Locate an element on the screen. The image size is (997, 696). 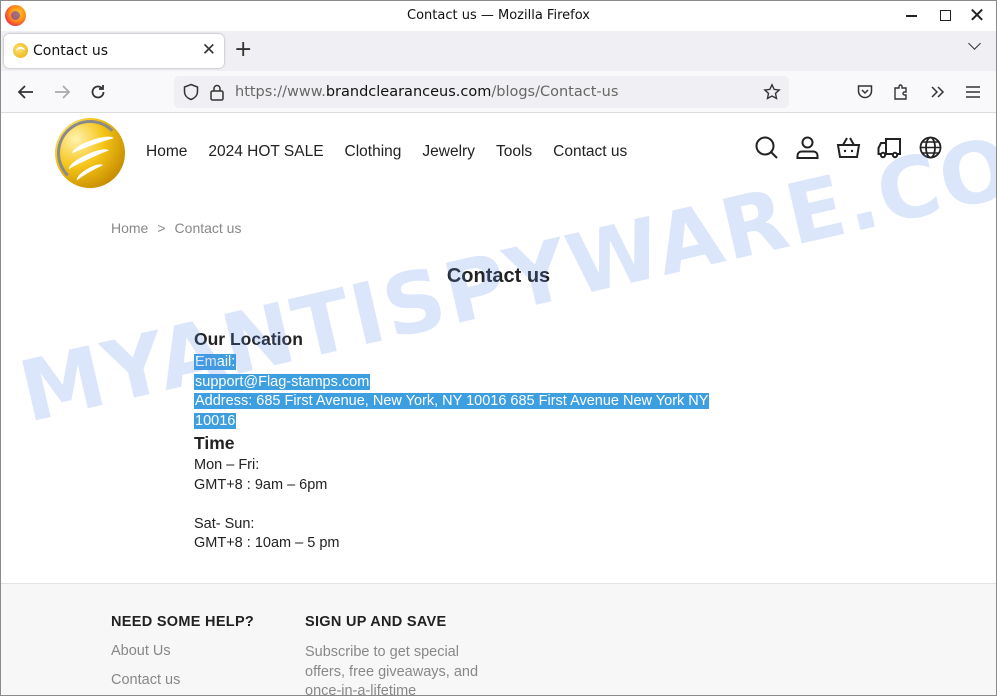
breadcrumb-home: Home is located at coordinates (129, 228).